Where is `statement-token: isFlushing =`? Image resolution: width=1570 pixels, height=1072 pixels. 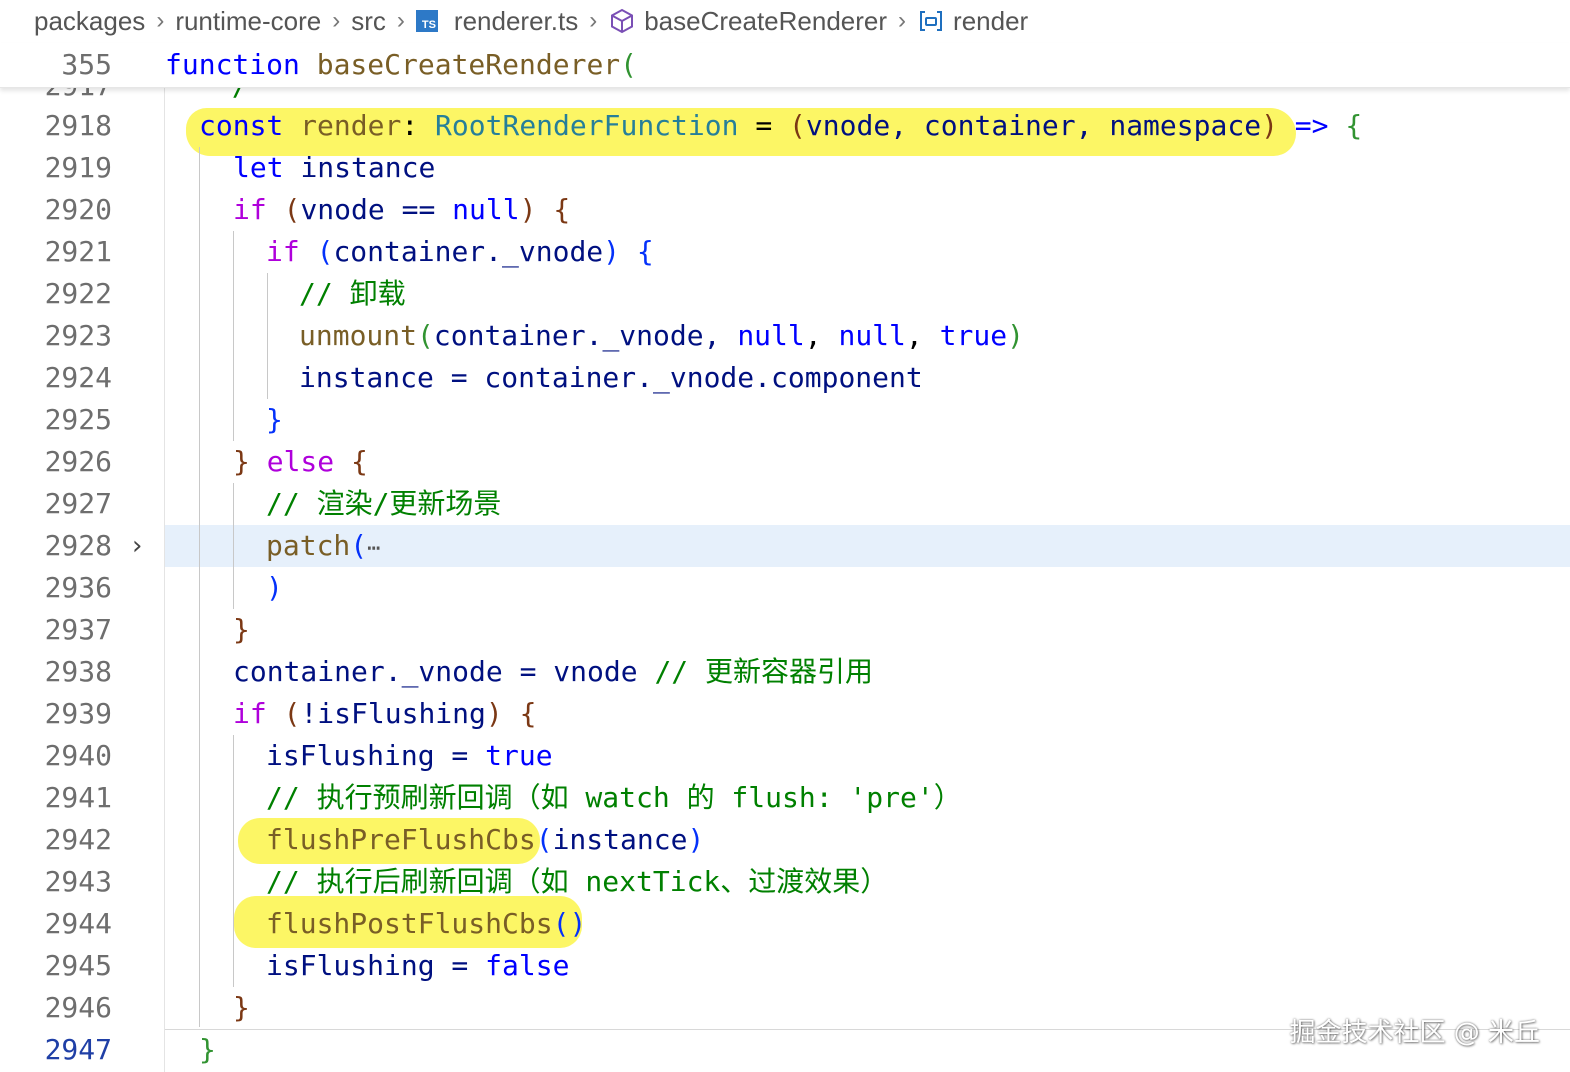
statement-token: isFlushing = is located at coordinates (376, 755).